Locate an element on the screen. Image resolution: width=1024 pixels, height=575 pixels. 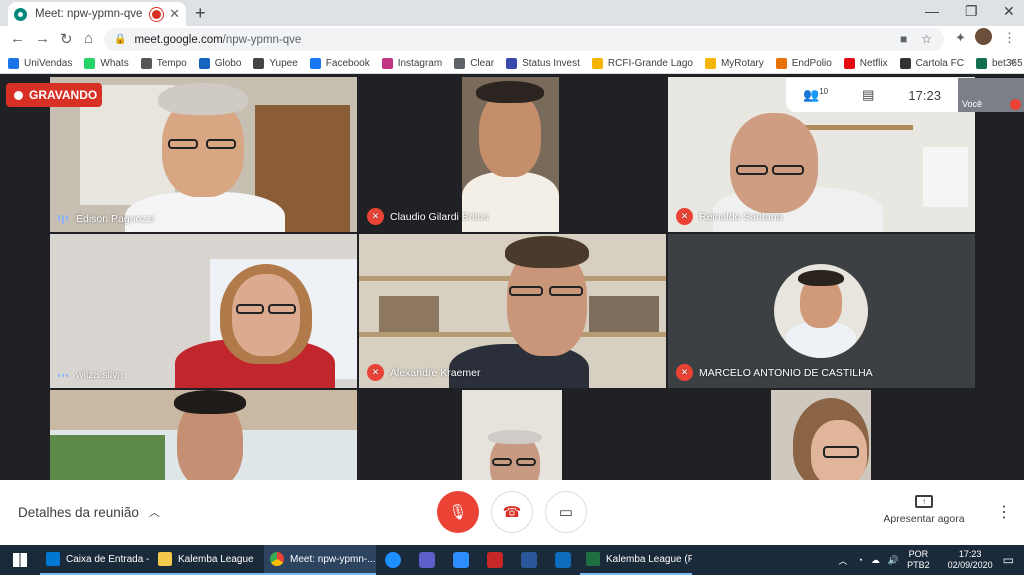
edge-icon is located at coordinates (393, 560).